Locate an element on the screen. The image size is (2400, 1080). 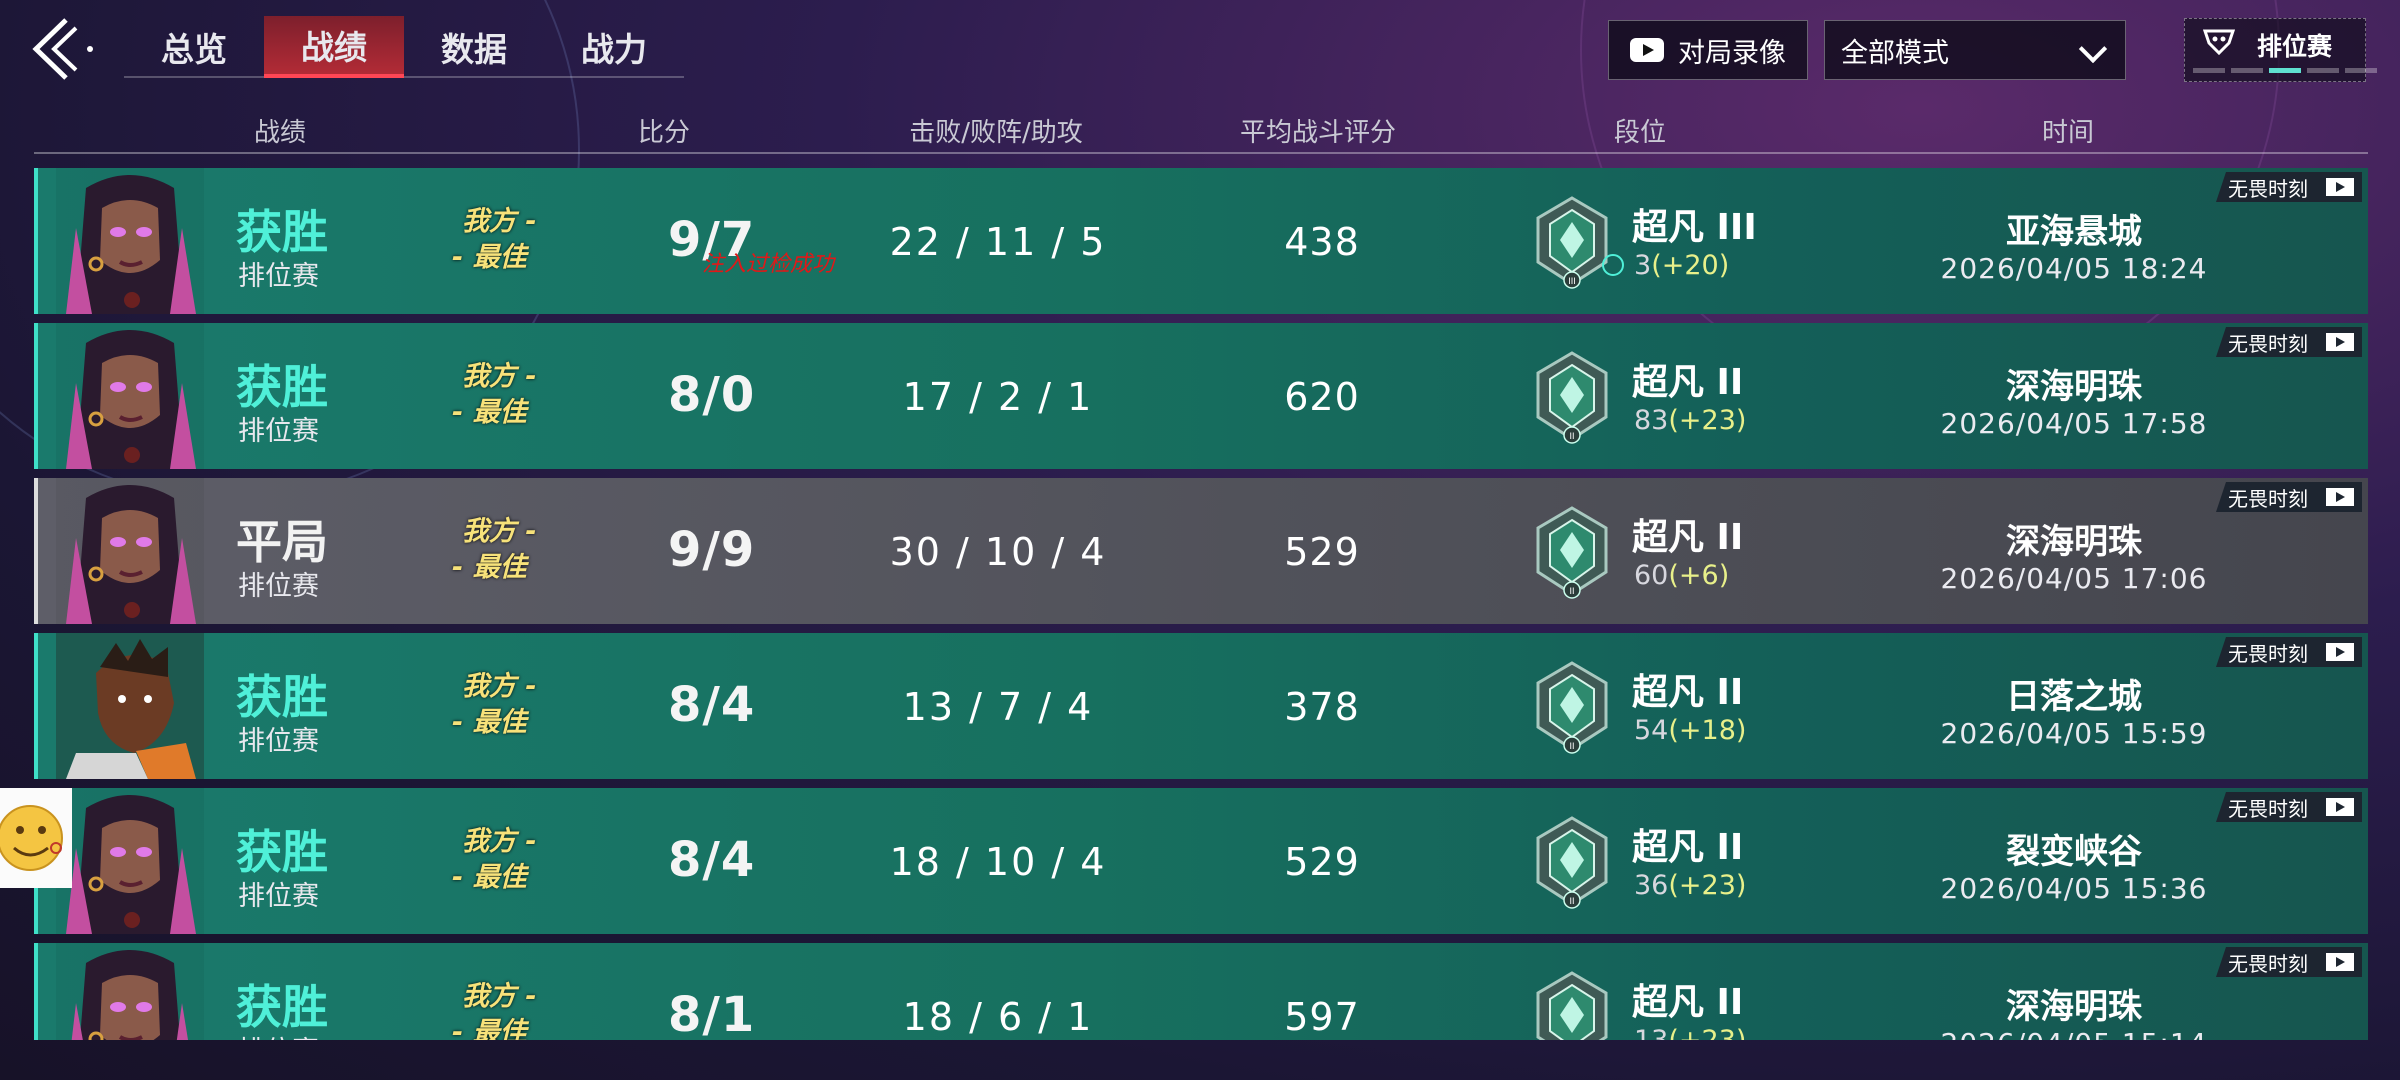
back-button is located at coordinates (63, 49).